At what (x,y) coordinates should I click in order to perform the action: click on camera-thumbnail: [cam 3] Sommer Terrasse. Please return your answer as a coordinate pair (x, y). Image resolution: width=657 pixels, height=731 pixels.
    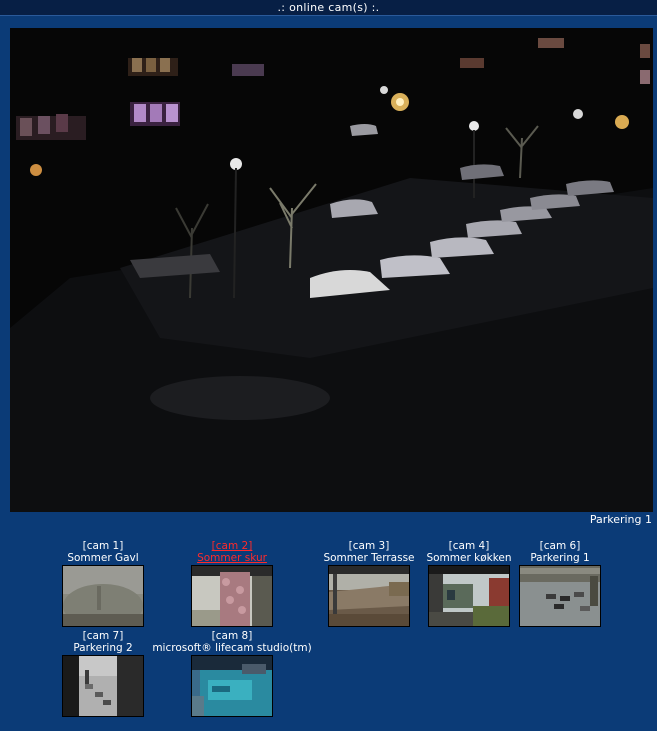
    Looking at the image, I should click on (369, 583).